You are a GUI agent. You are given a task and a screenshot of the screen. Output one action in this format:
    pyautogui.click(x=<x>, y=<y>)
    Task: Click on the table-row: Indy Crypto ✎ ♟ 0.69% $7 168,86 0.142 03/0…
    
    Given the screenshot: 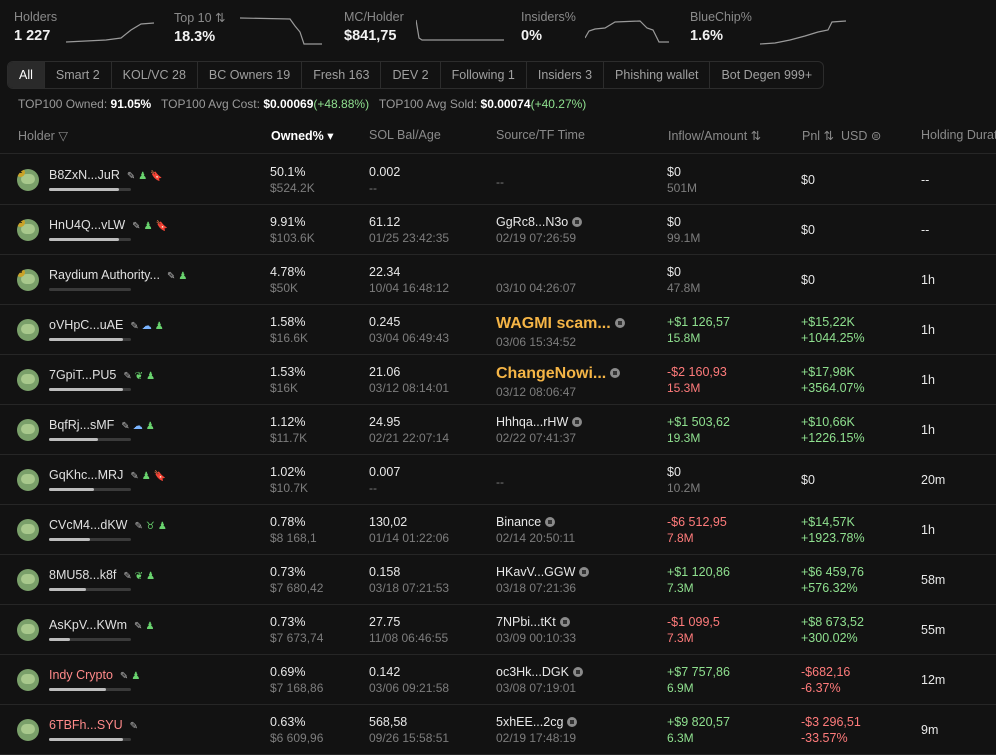 What is the action you would take?
    pyautogui.click(x=498, y=680)
    